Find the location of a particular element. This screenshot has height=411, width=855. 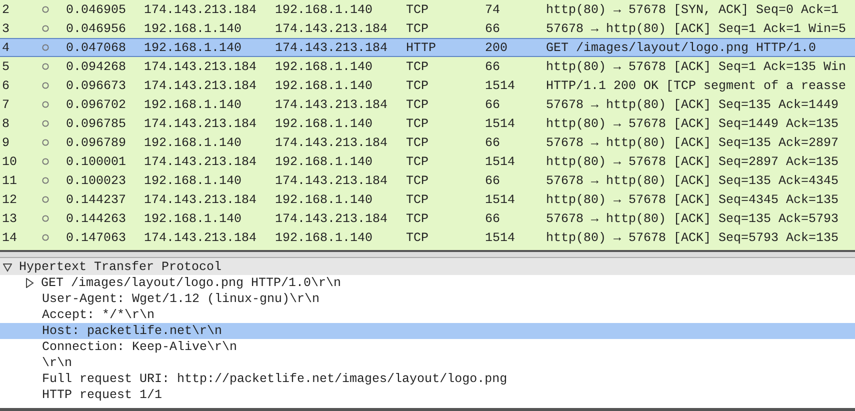

table-cell-text: 57678 → http(80) [ACK] Seq=135 Ack=5793 is located at coordinates (692, 219).